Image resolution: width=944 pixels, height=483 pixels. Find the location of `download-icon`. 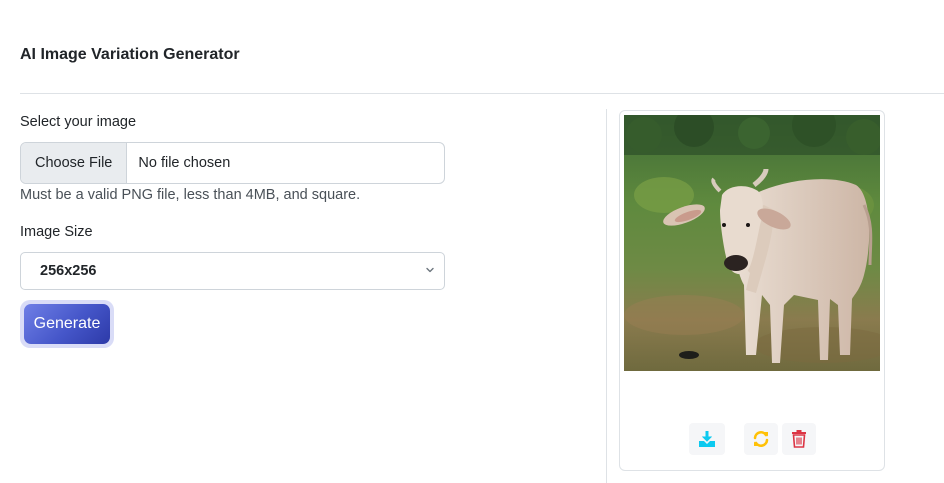

download-icon is located at coordinates (707, 439).